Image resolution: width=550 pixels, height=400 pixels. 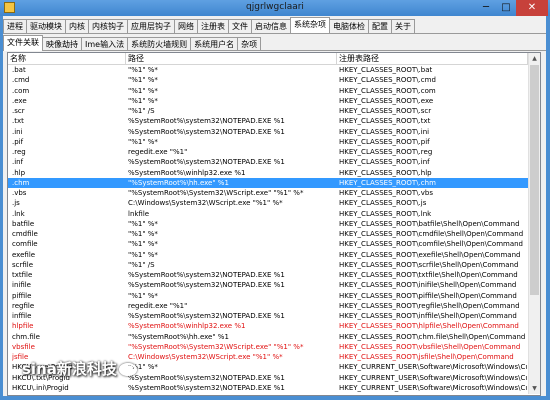 What do you see at coordinates (105, 44) in the screenshot?
I see `tab-sub-2: Ime输入法` at bounding box center [105, 44].